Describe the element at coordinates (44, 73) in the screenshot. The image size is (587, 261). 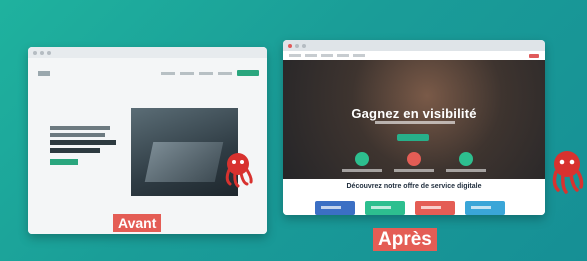
I see `logo` at that location.